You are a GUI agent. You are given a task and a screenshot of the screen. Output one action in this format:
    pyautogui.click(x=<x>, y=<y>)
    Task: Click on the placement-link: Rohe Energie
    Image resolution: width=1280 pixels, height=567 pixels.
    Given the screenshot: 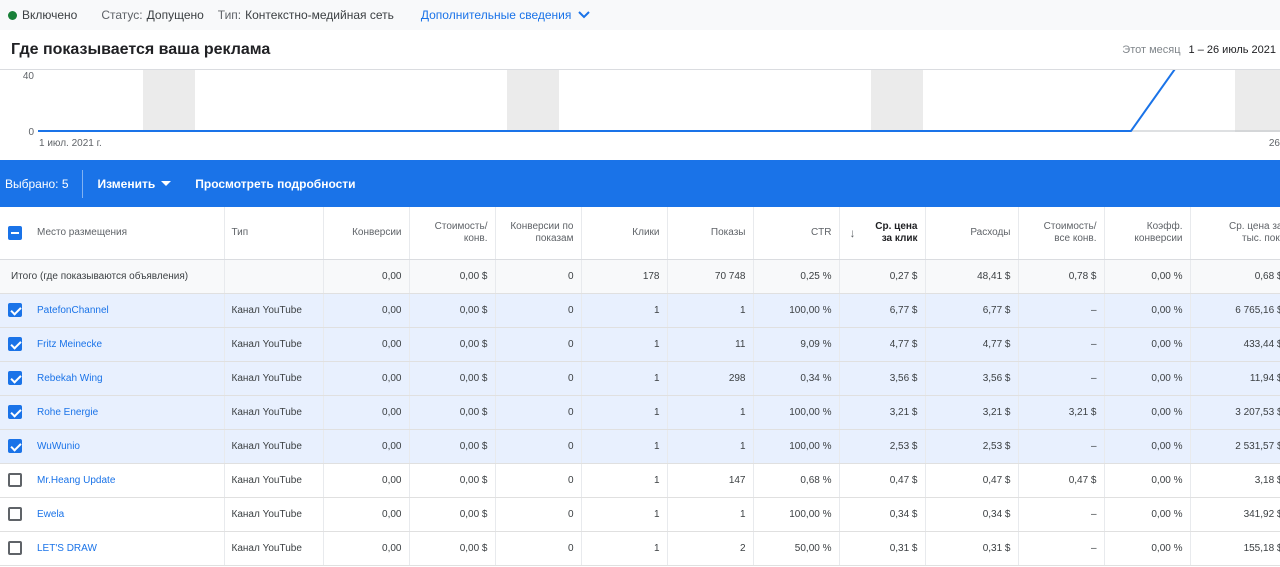 What is the action you would take?
    pyautogui.click(x=127, y=412)
    